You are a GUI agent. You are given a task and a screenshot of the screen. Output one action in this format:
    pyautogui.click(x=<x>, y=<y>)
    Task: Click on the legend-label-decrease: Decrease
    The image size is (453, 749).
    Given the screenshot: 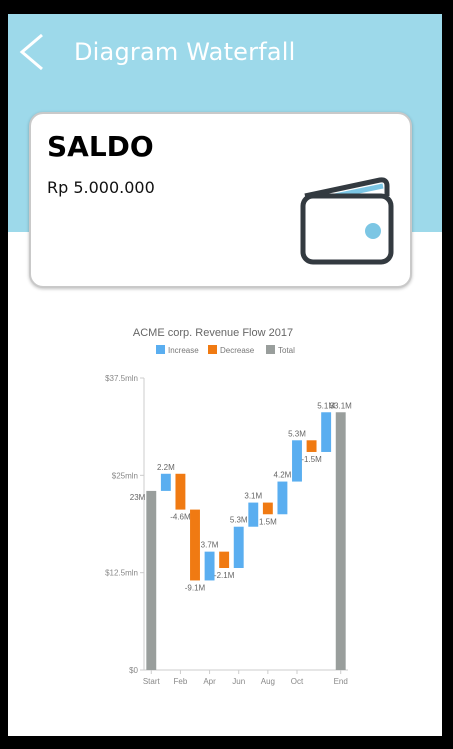 What is the action you would take?
    pyautogui.click(x=237, y=350)
    